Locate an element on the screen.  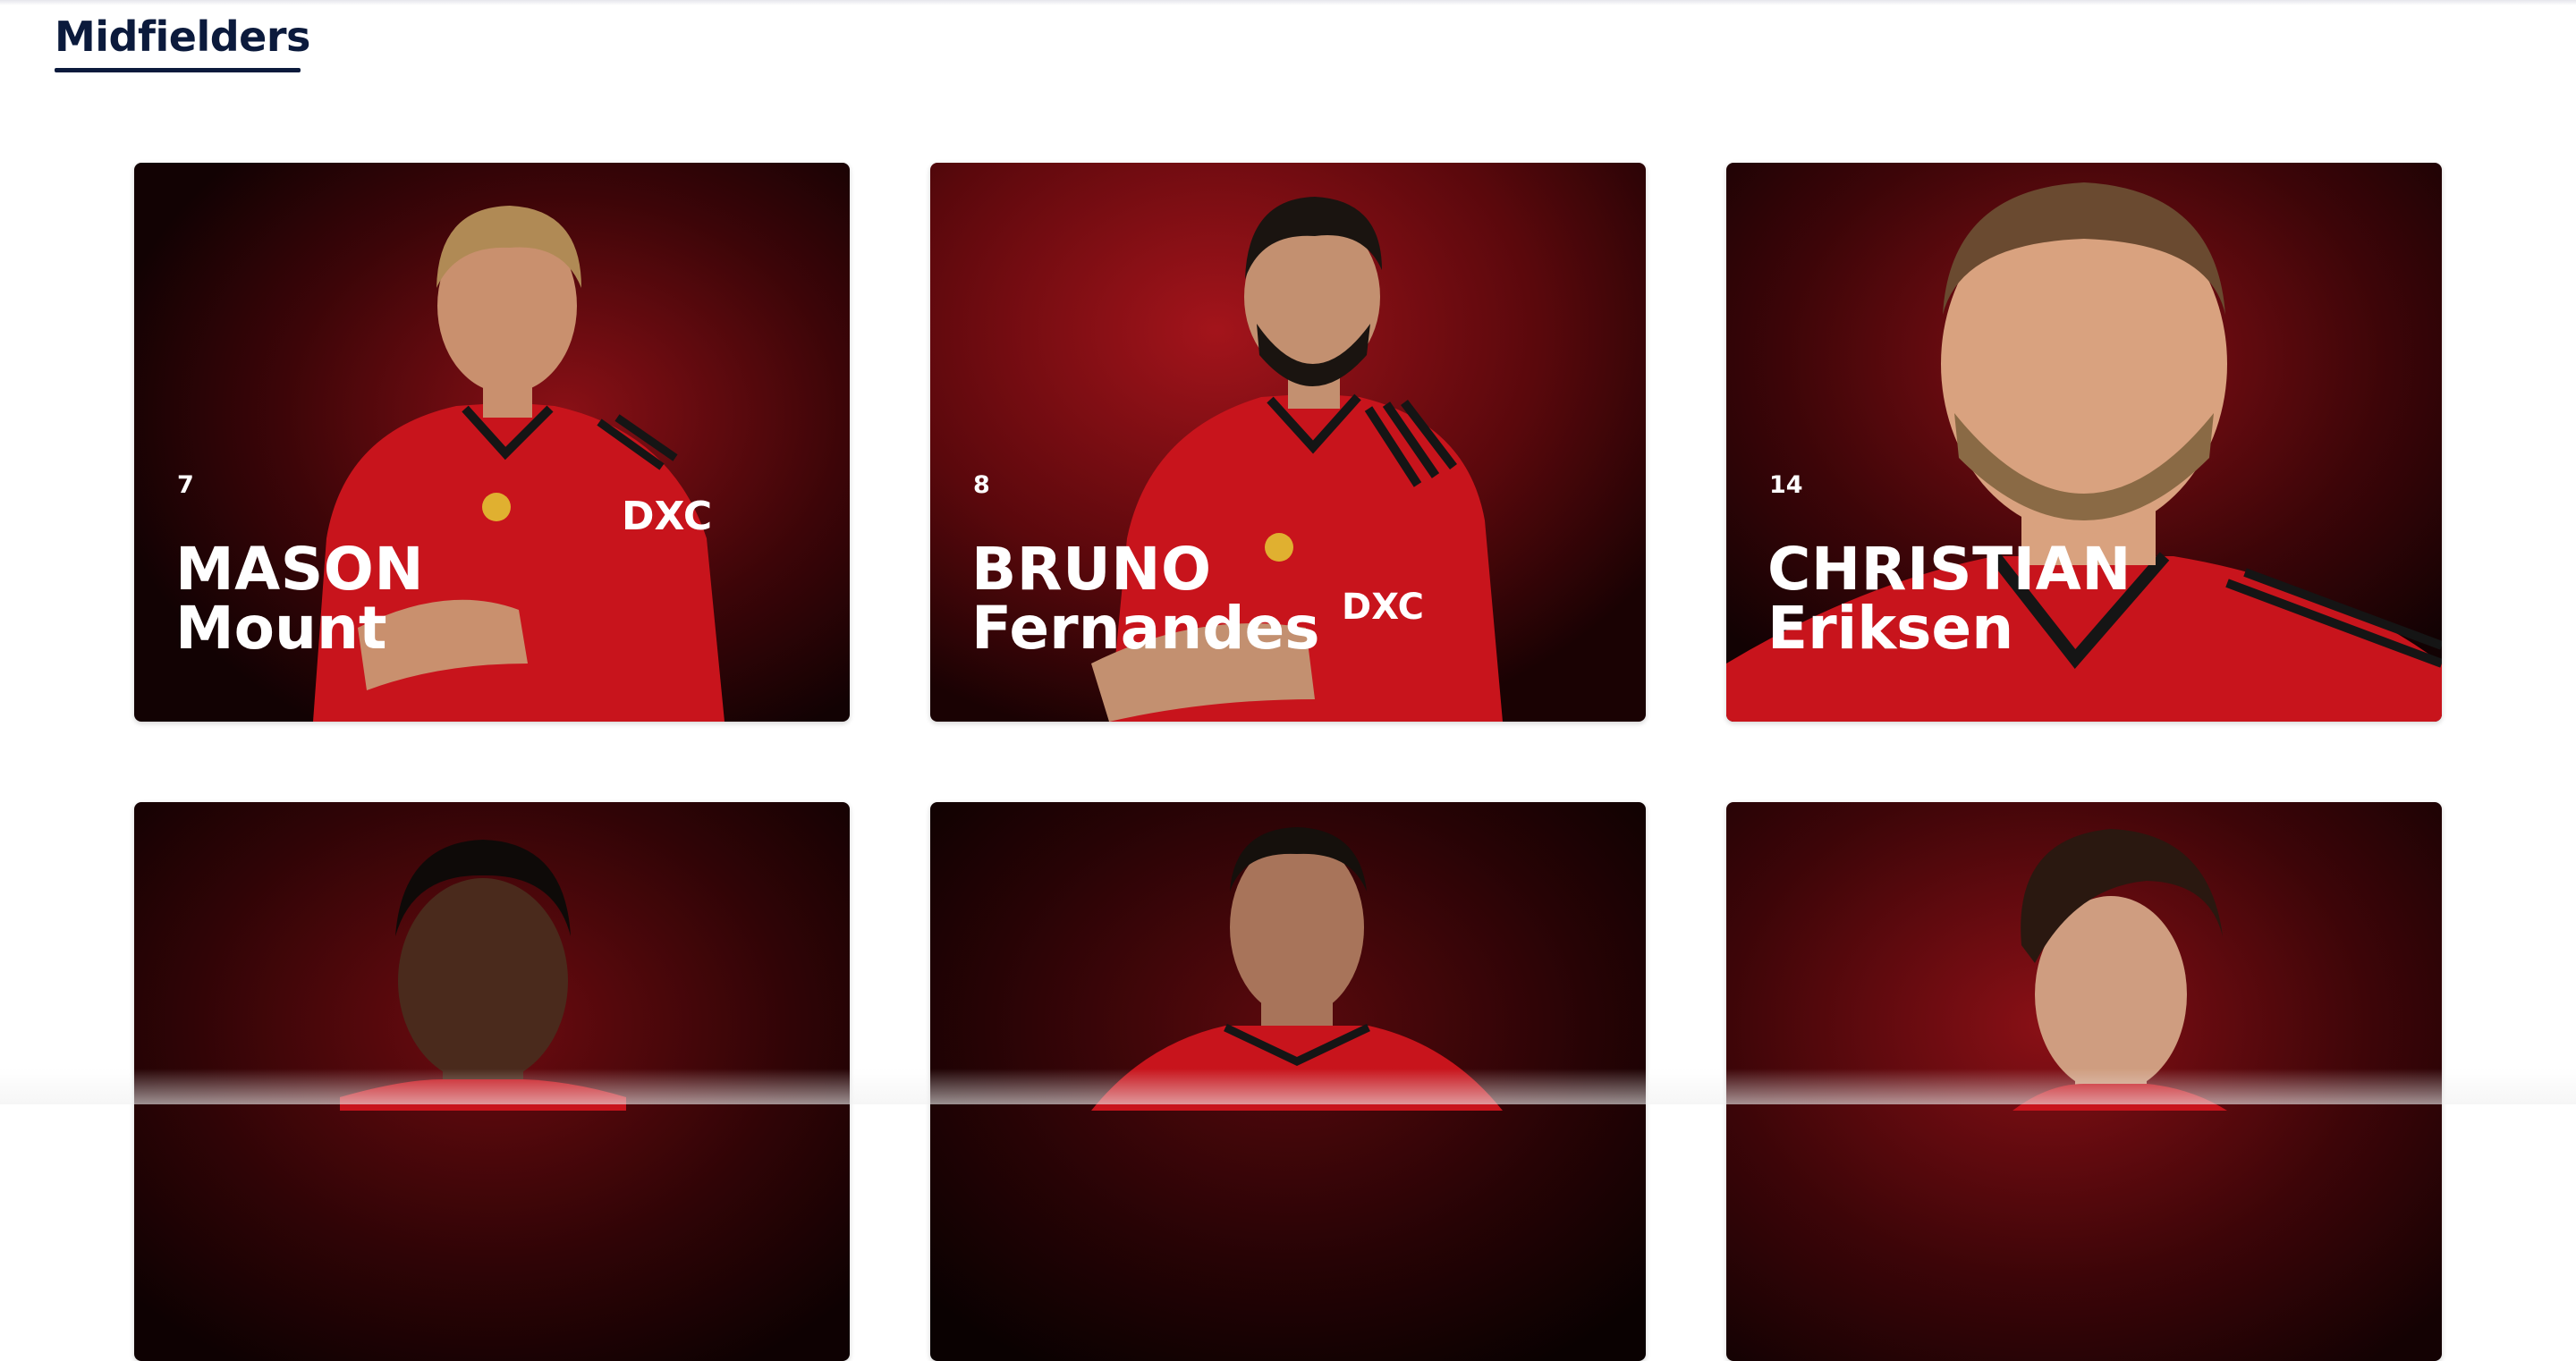
player-last-name: Eriksen is located at coordinates (1890, 628).